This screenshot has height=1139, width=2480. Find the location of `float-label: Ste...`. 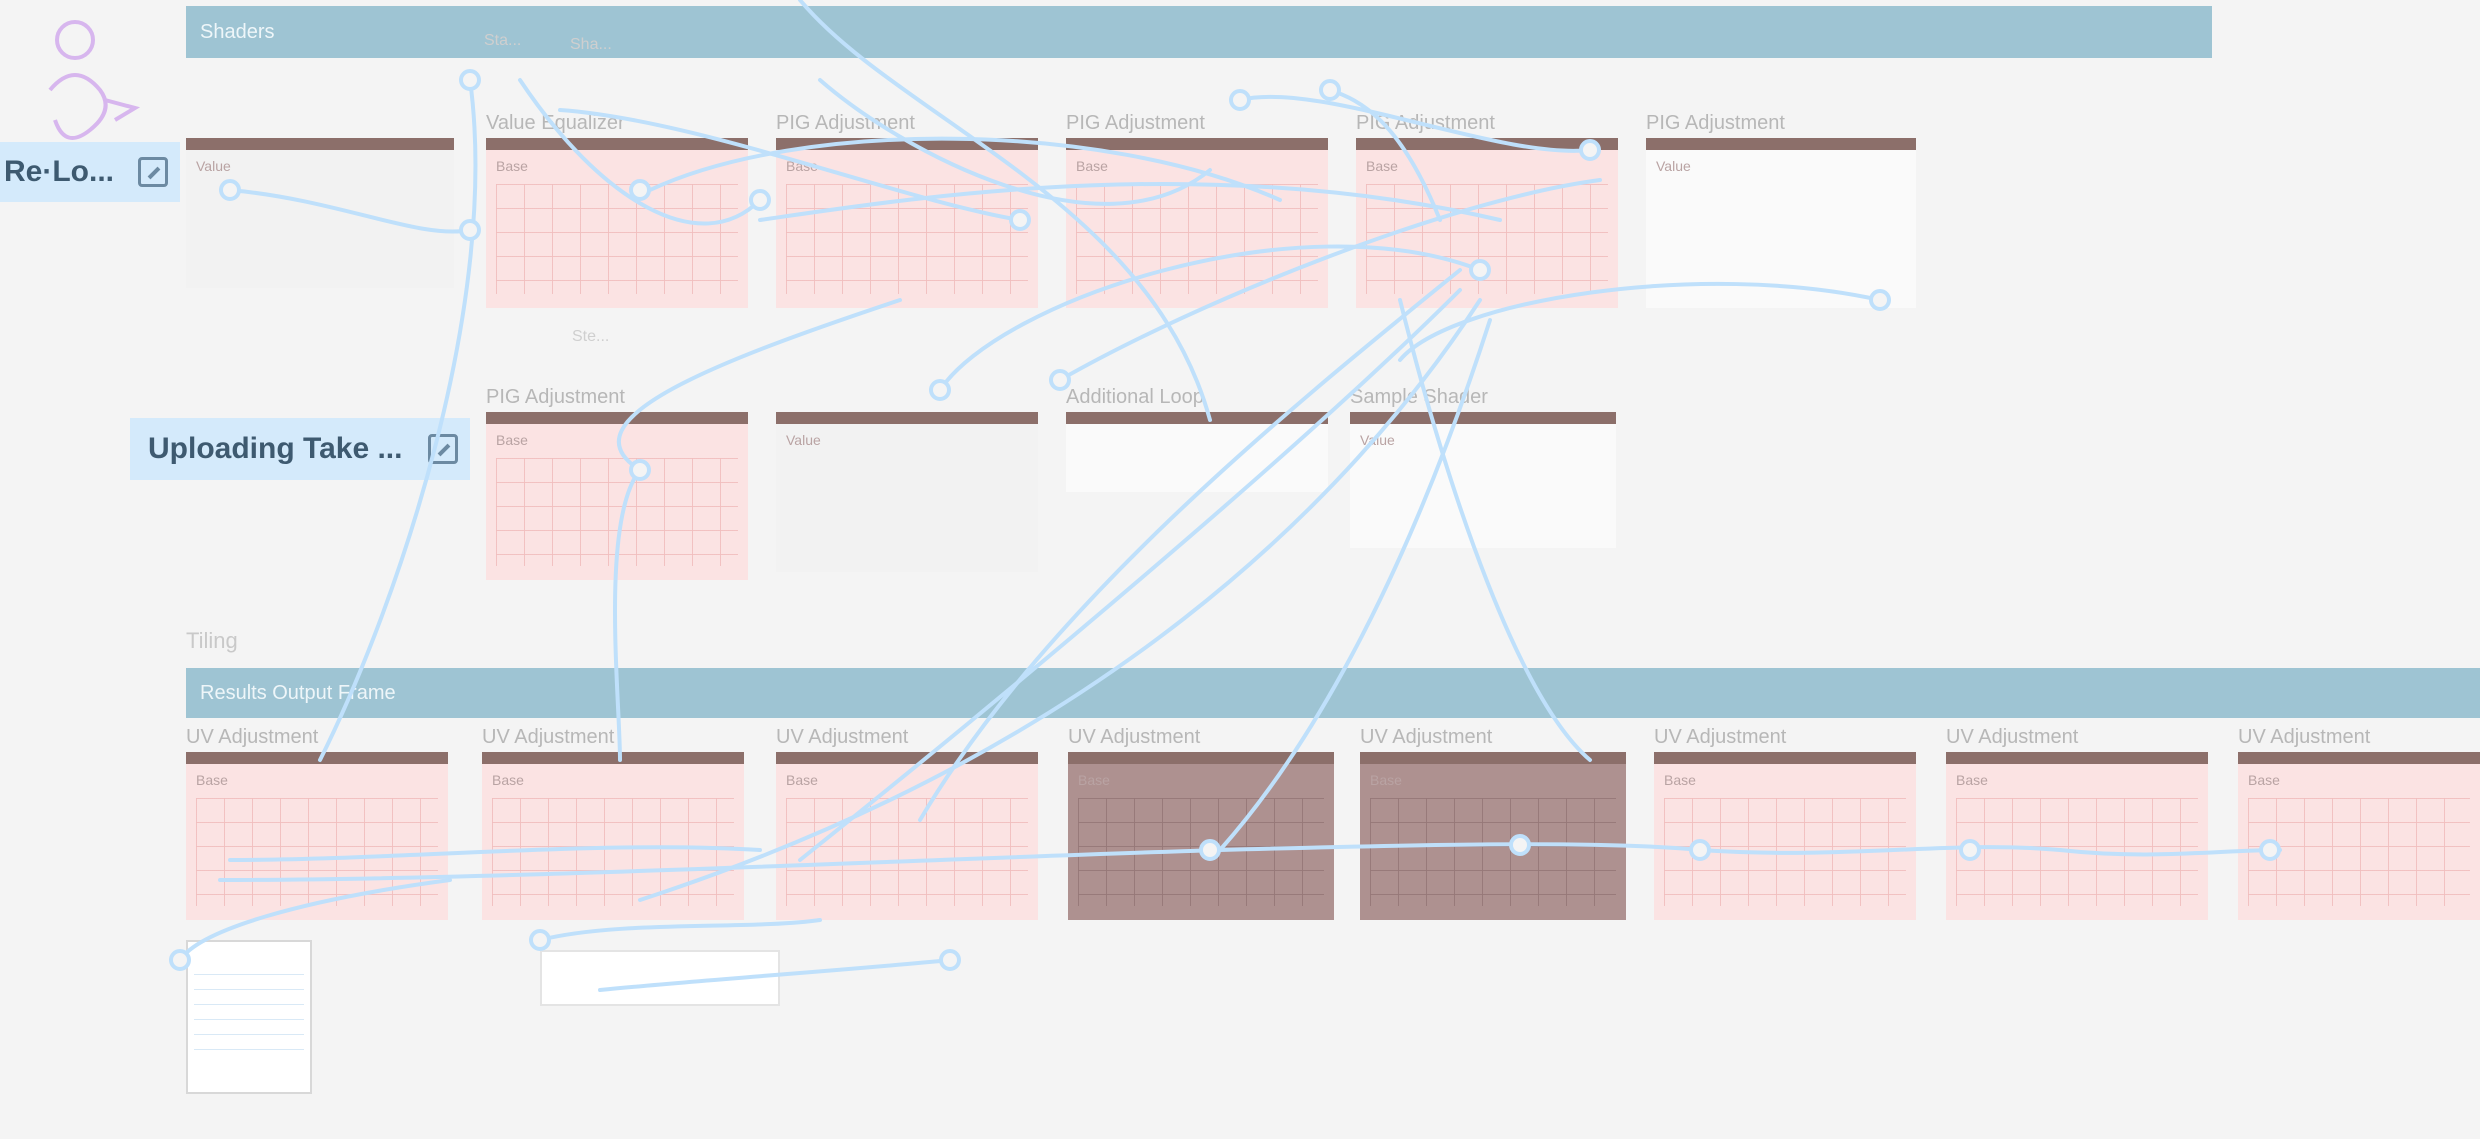

float-label: Ste... is located at coordinates (591, 336).